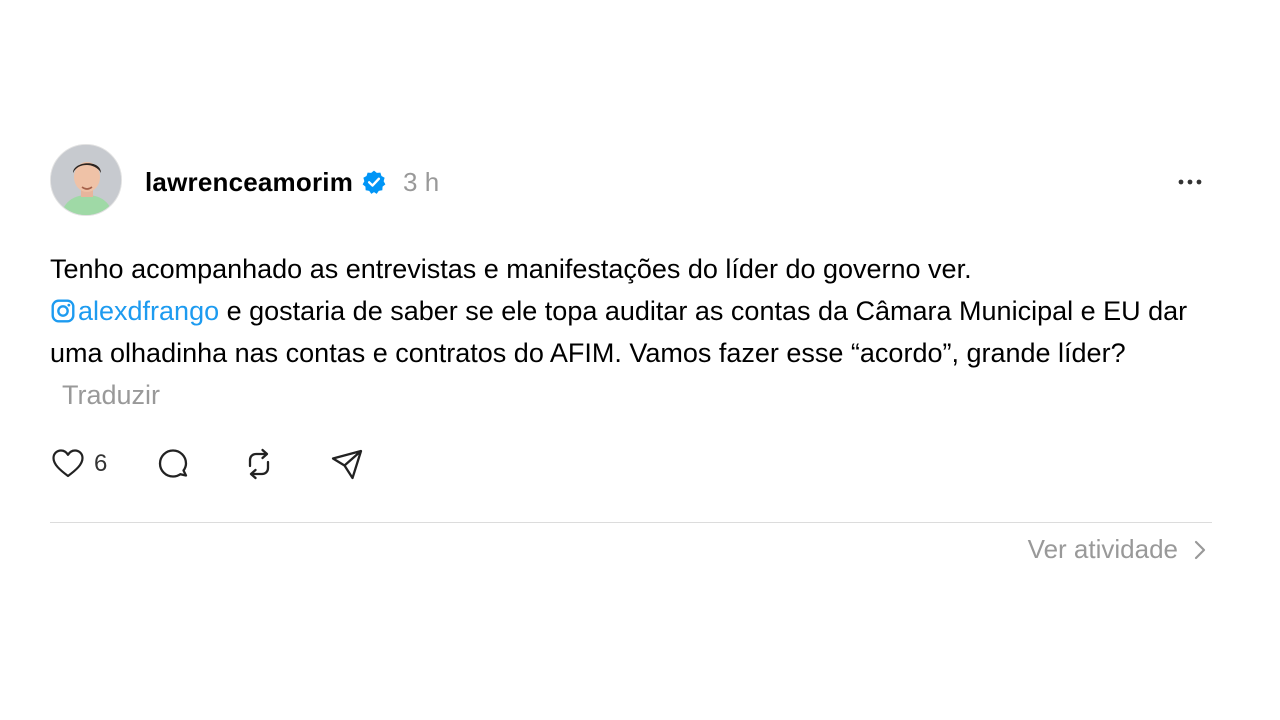  What do you see at coordinates (631, 181) in the screenshot?
I see `post-header: lawrenceamorim 3 h` at bounding box center [631, 181].